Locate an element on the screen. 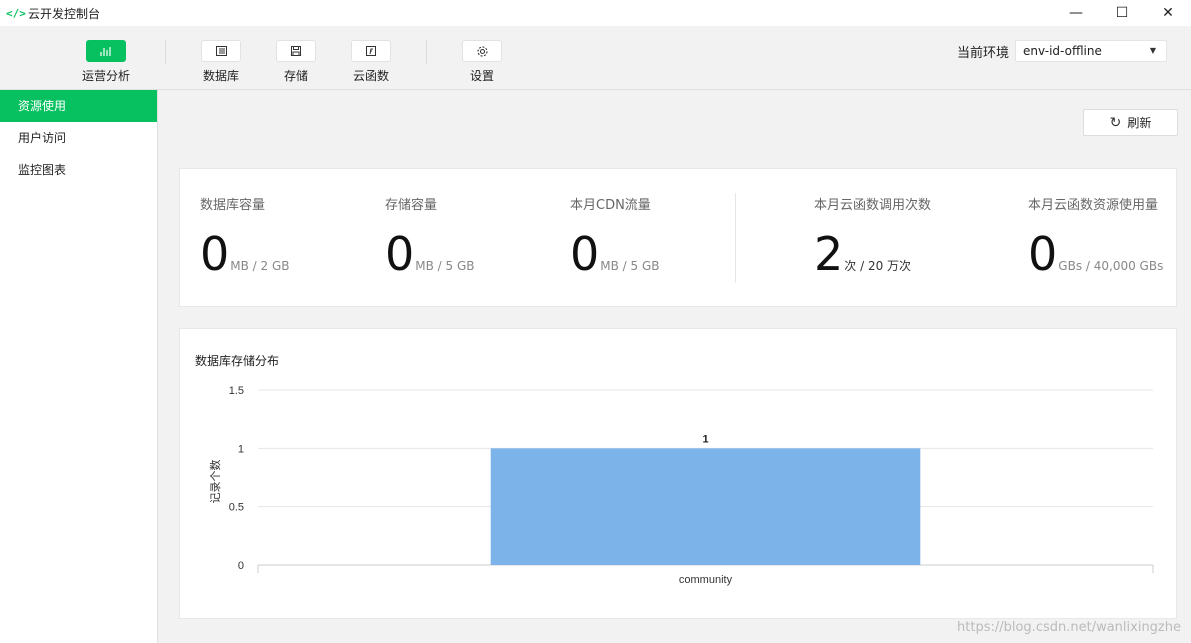  y-tick-label: 0 is located at coordinates (241, 566).